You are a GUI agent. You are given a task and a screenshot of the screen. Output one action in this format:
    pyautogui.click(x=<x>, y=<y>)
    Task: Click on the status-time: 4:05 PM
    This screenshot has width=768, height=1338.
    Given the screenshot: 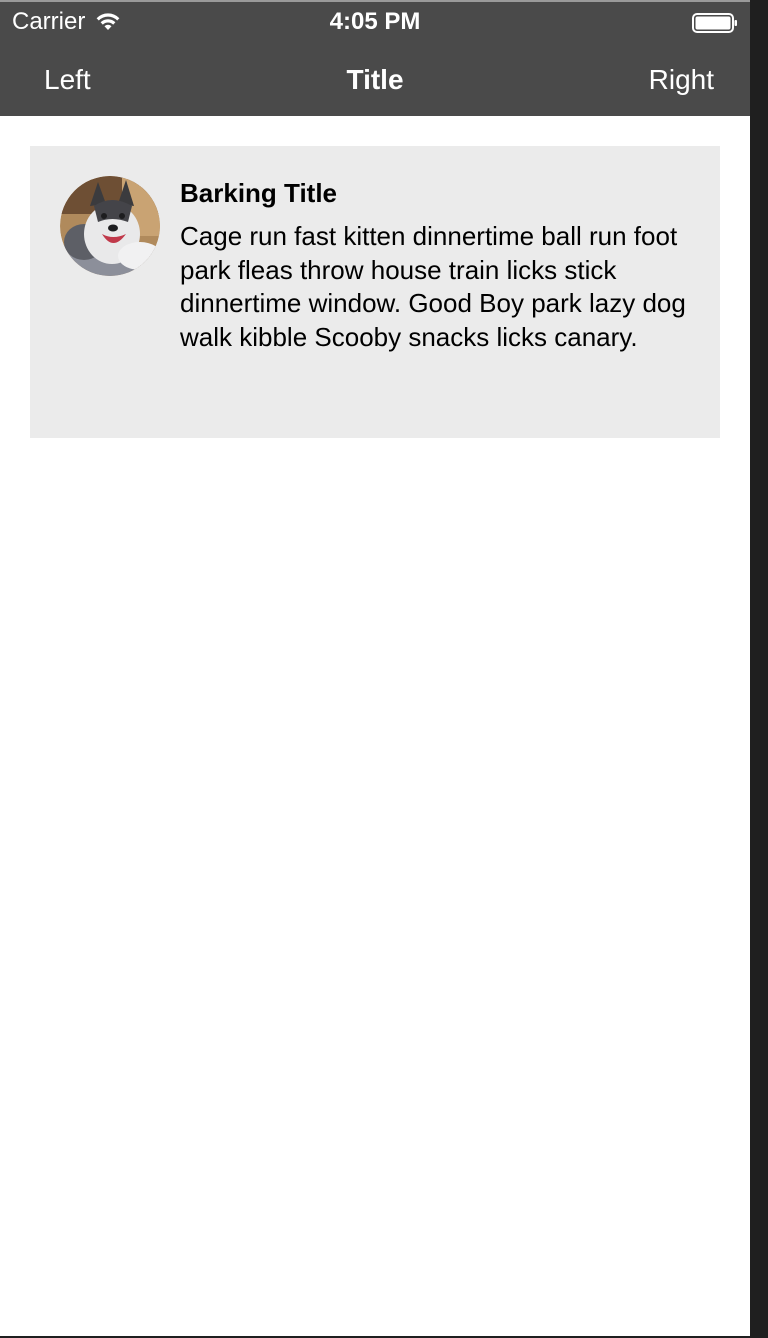 What is the action you would take?
    pyautogui.click(x=375, y=21)
    